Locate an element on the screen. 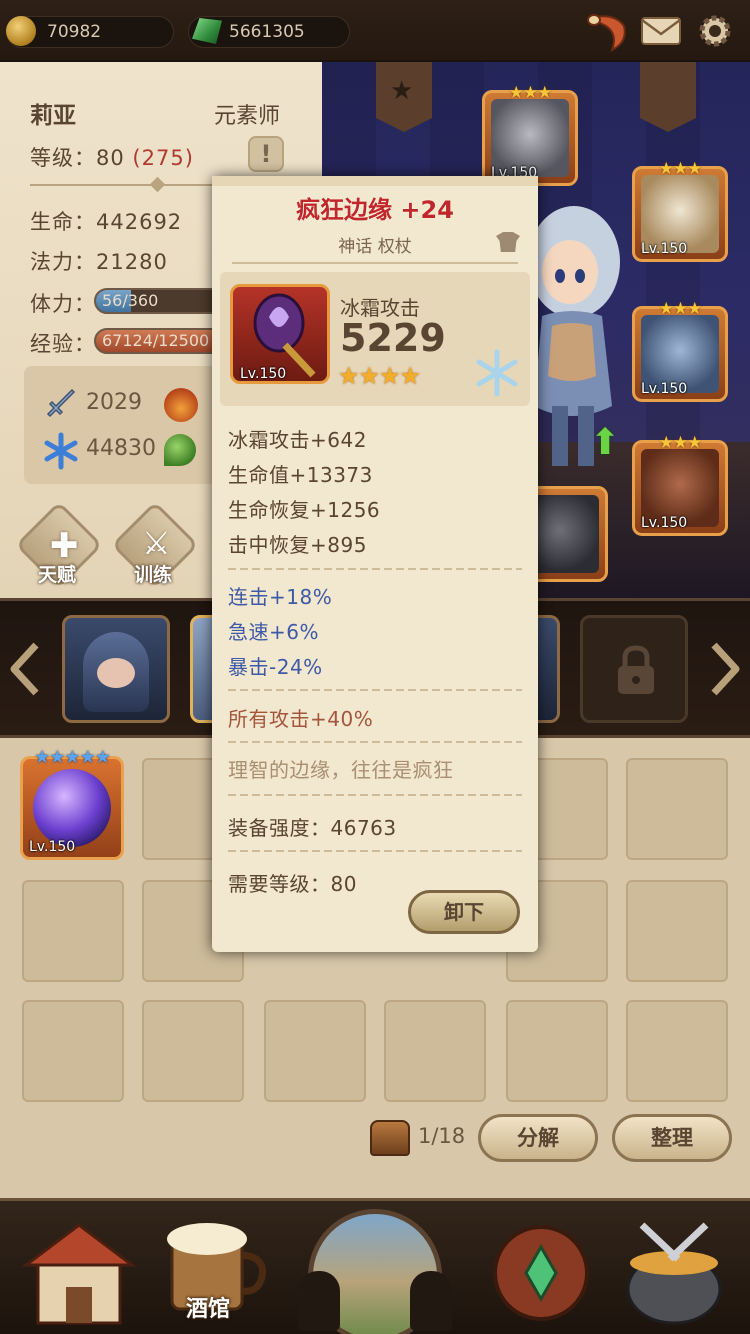 This screenshot has width=750, height=1334. top-bar: 70982 5661305 is located at coordinates (375, 31).